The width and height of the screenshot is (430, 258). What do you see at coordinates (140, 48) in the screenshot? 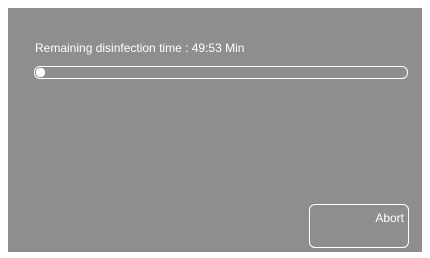
I see `remaining-time-label: Remaining disinfection time : 49:53 Min` at bounding box center [140, 48].